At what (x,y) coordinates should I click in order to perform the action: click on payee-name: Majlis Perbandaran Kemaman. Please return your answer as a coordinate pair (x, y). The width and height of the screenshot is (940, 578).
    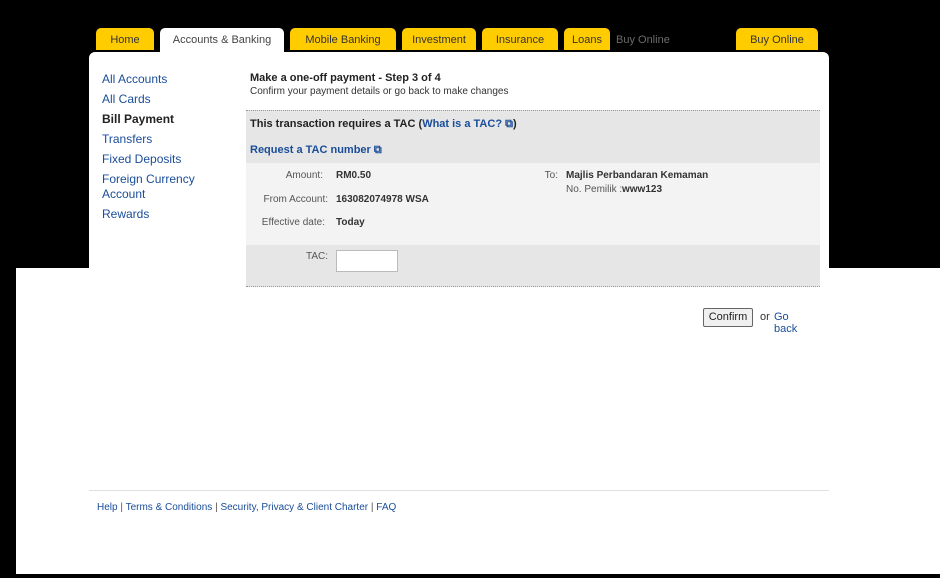
    Looking at the image, I should click on (637, 175).